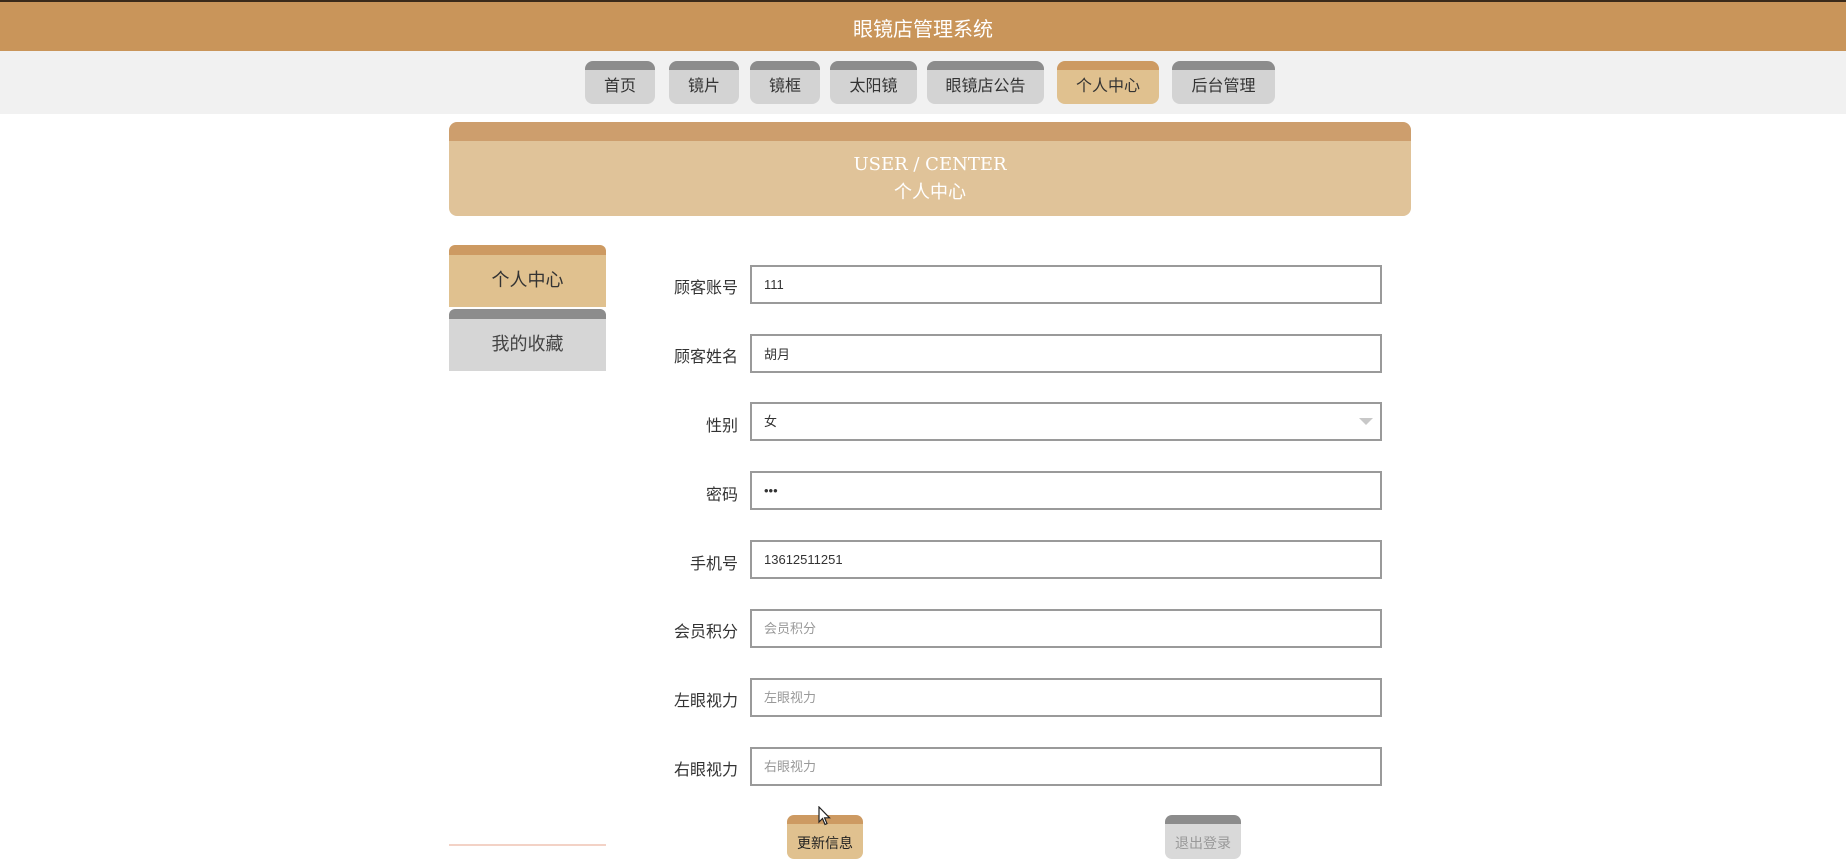  Describe the element at coordinates (704, 82) in the screenshot. I see `nav-tab-lenses: 镜片` at that location.